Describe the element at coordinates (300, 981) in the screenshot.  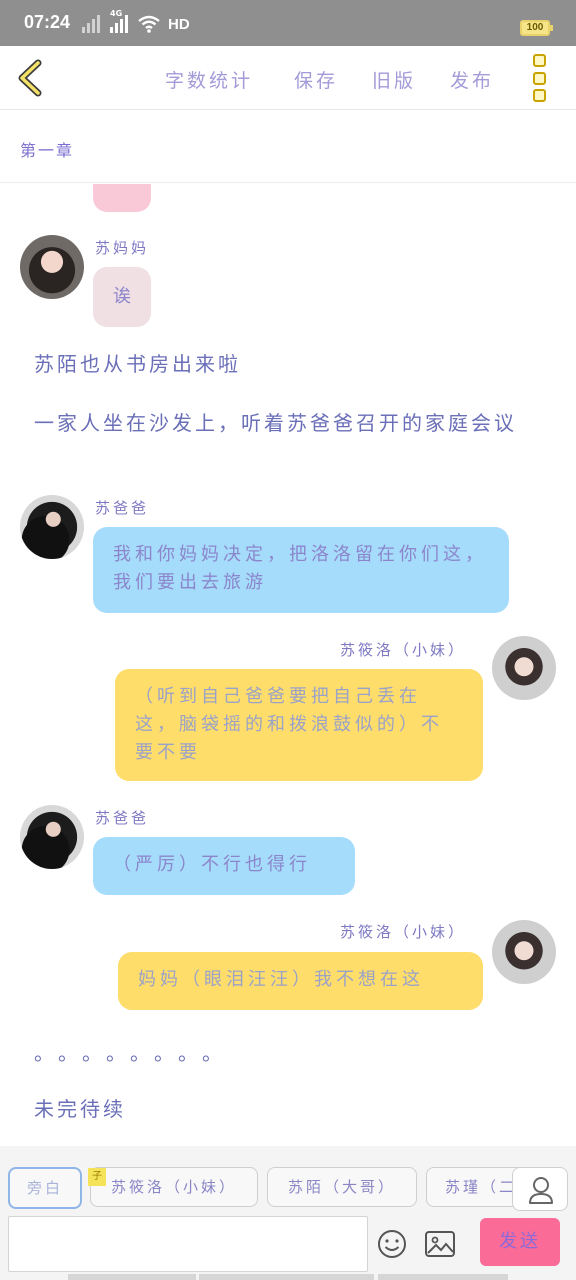
I see `message-bubble: 妈妈（眼泪汪汪）我不想在这` at that location.